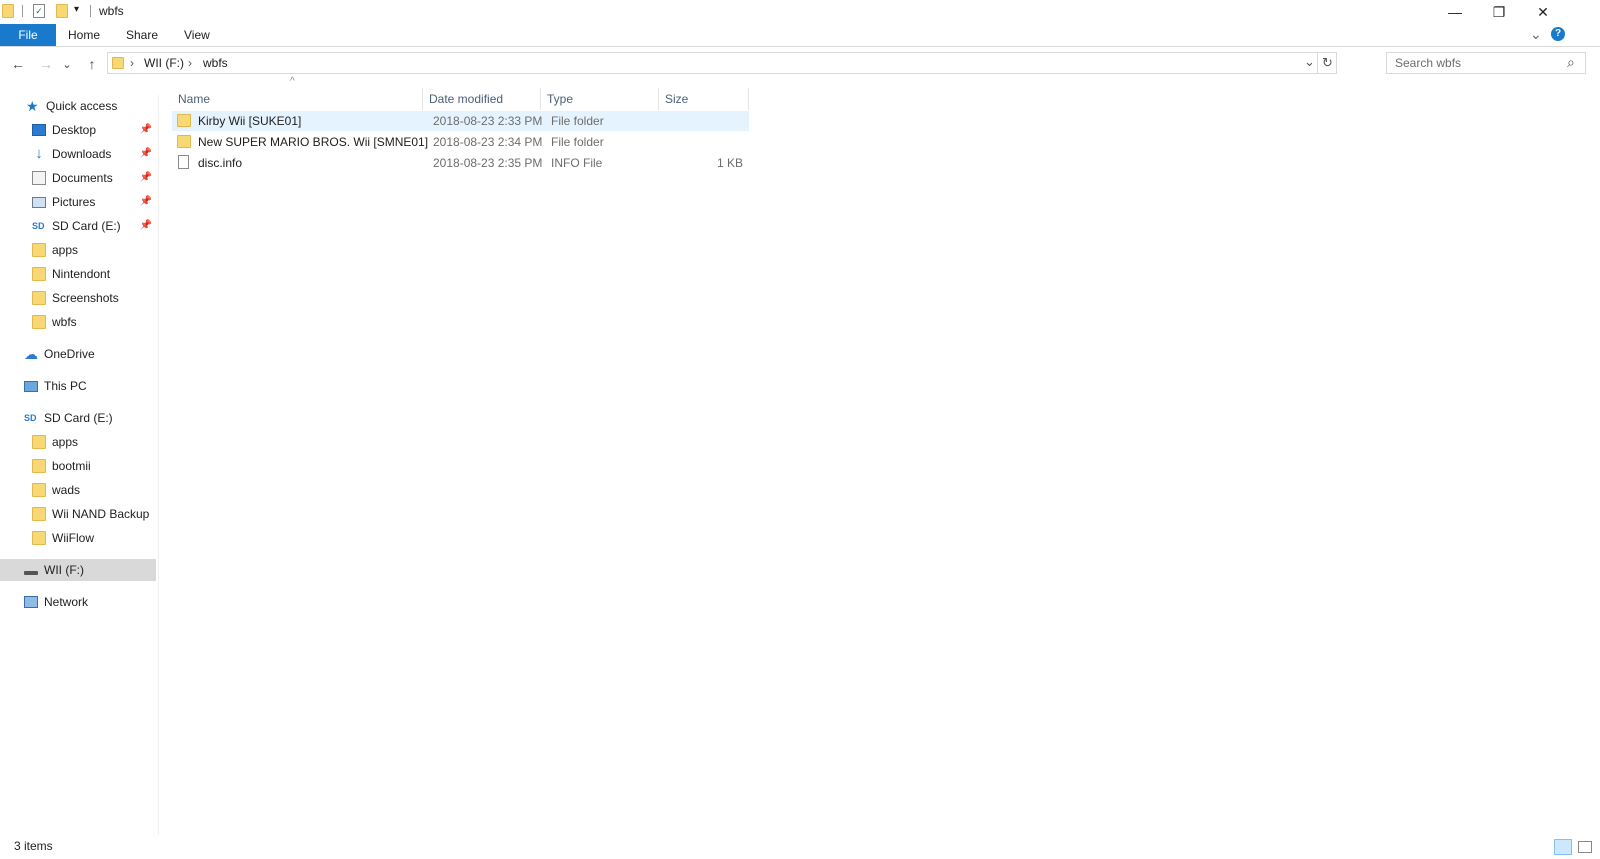  Describe the element at coordinates (1499, 12) in the screenshot. I see `maximize-button: ❐` at that location.